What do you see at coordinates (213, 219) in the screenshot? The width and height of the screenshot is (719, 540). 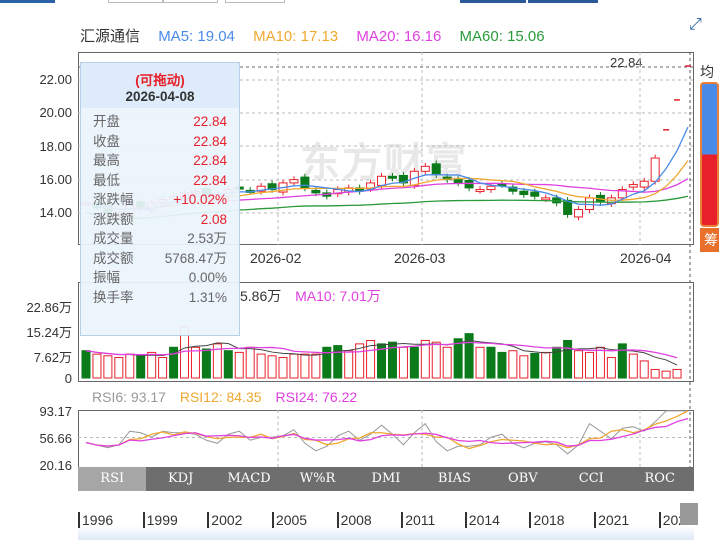 I see `tooltip-value: 2.08` at bounding box center [213, 219].